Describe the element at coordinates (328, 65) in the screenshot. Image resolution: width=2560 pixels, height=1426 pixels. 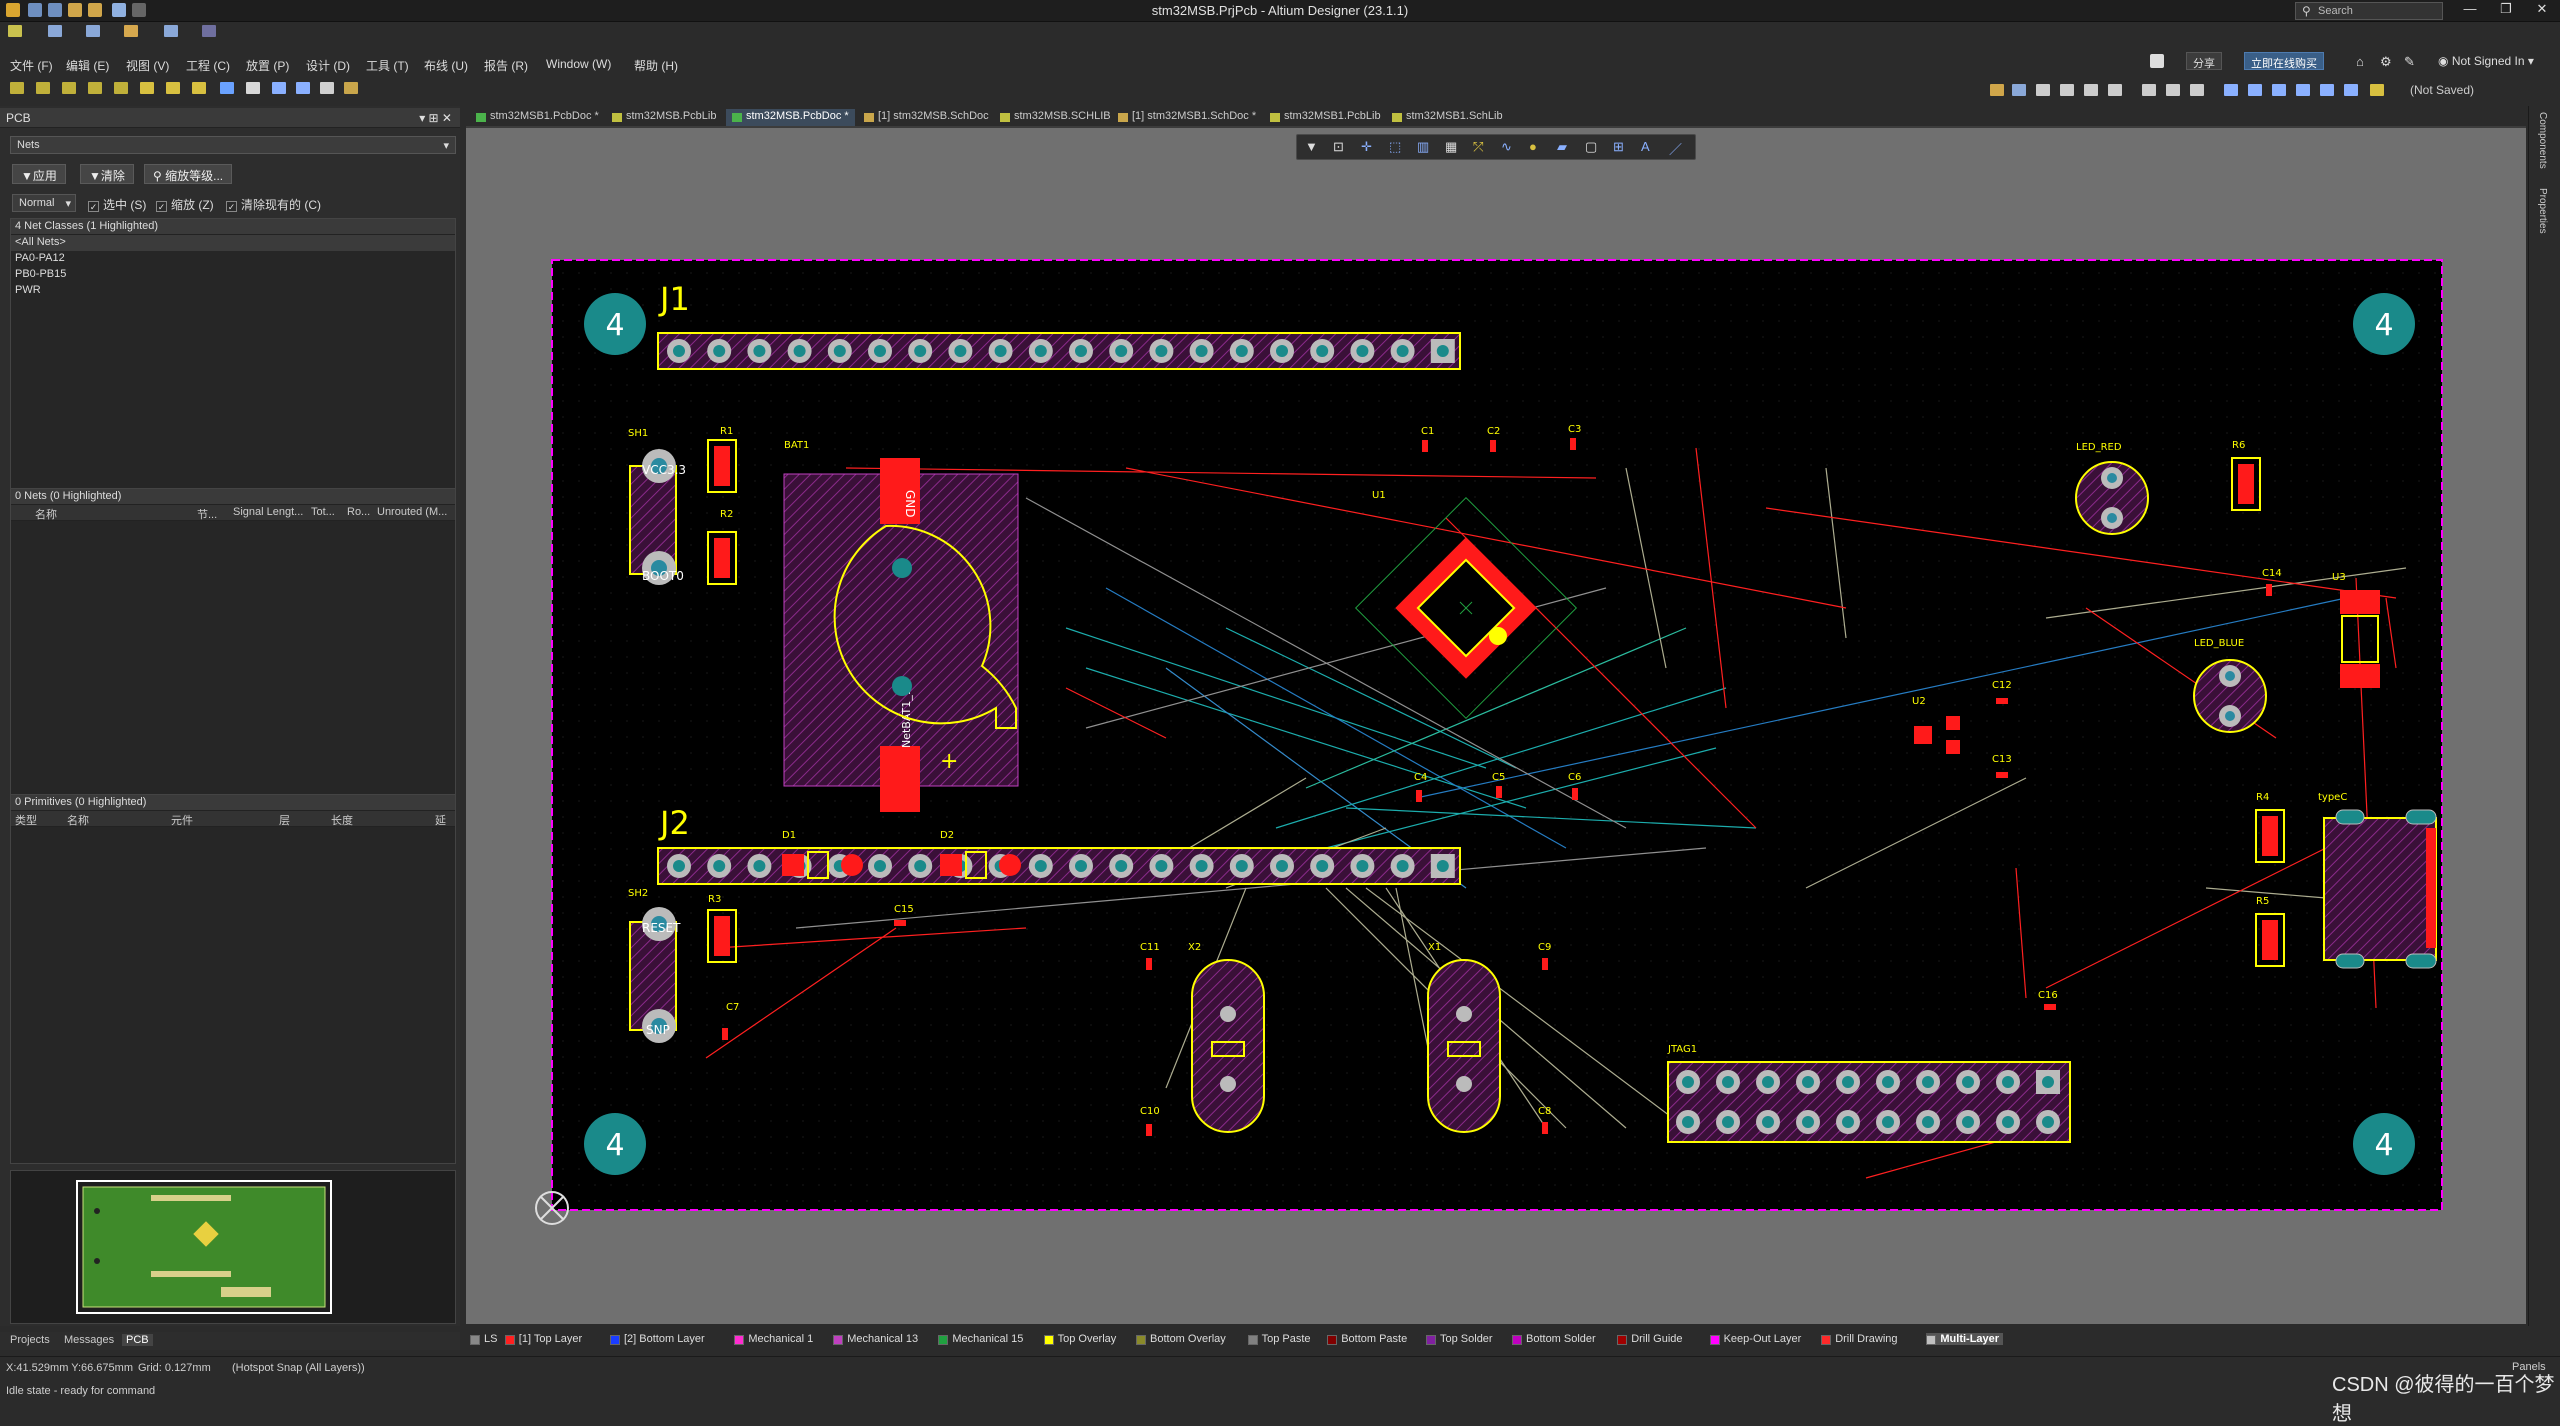
I see `menu-design: 设计 (D)` at that location.